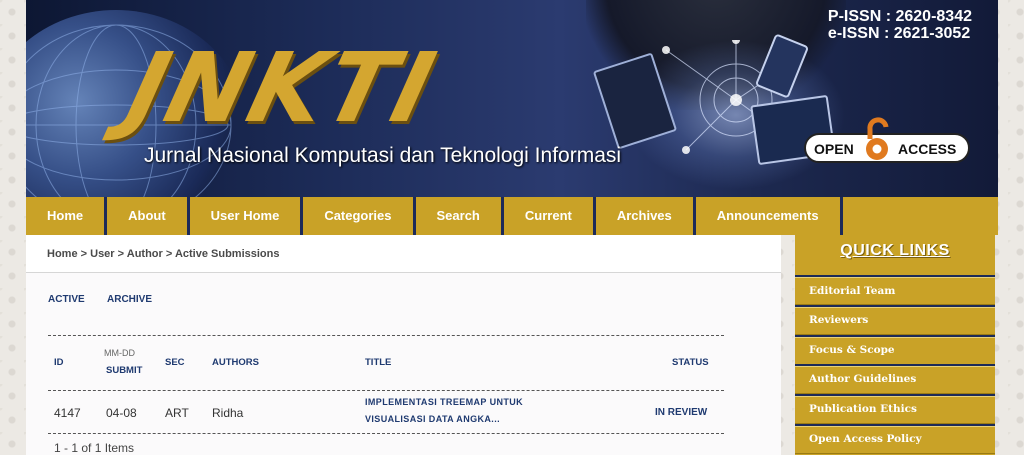 The image size is (1024, 455). What do you see at coordinates (852, 350) in the screenshot?
I see `quick-link-focus-scope: Focus & Scope` at bounding box center [852, 350].